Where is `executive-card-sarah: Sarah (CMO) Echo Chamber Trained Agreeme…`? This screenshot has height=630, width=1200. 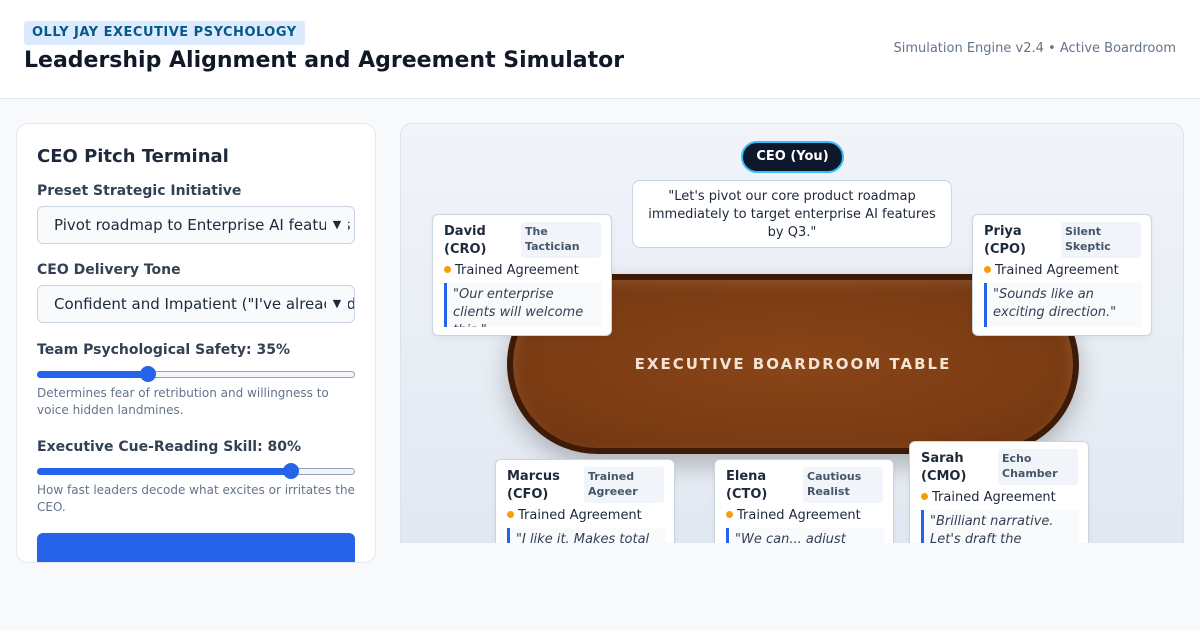 executive-card-sarah: Sarah (CMO) Echo Chamber Trained Agreeme… is located at coordinates (999, 492).